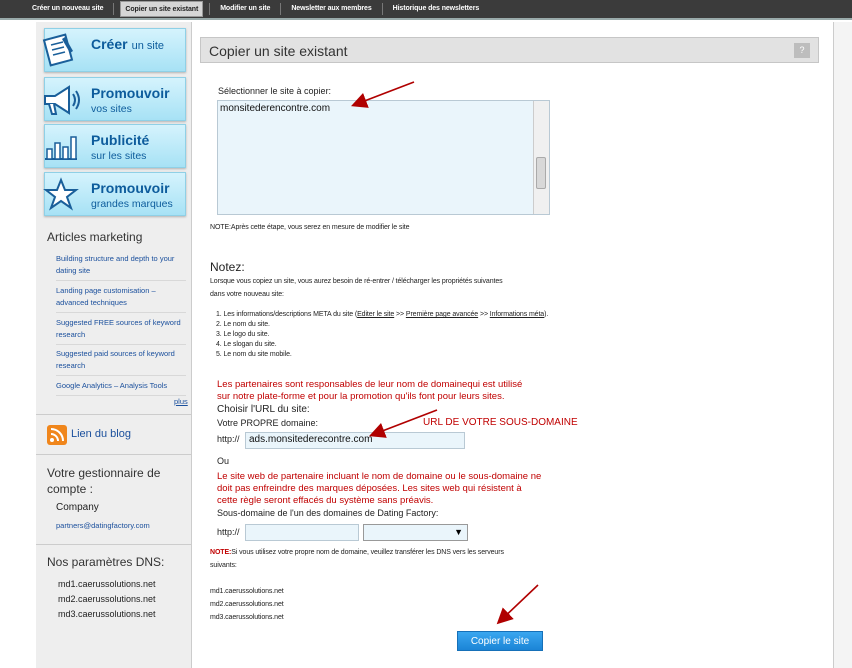 This screenshot has width=852, height=668. I want to click on account-manager-email: partners@datingfactory.com, so click(103, 525).